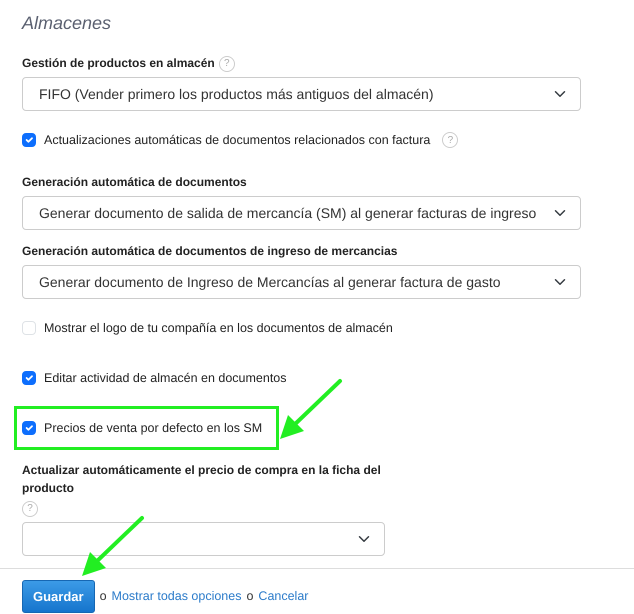 The image size is (634, 614). I want to click on checkbox-label: Mostrar el logo de tu compañía en los documentos de almacén, so click(218, 328).